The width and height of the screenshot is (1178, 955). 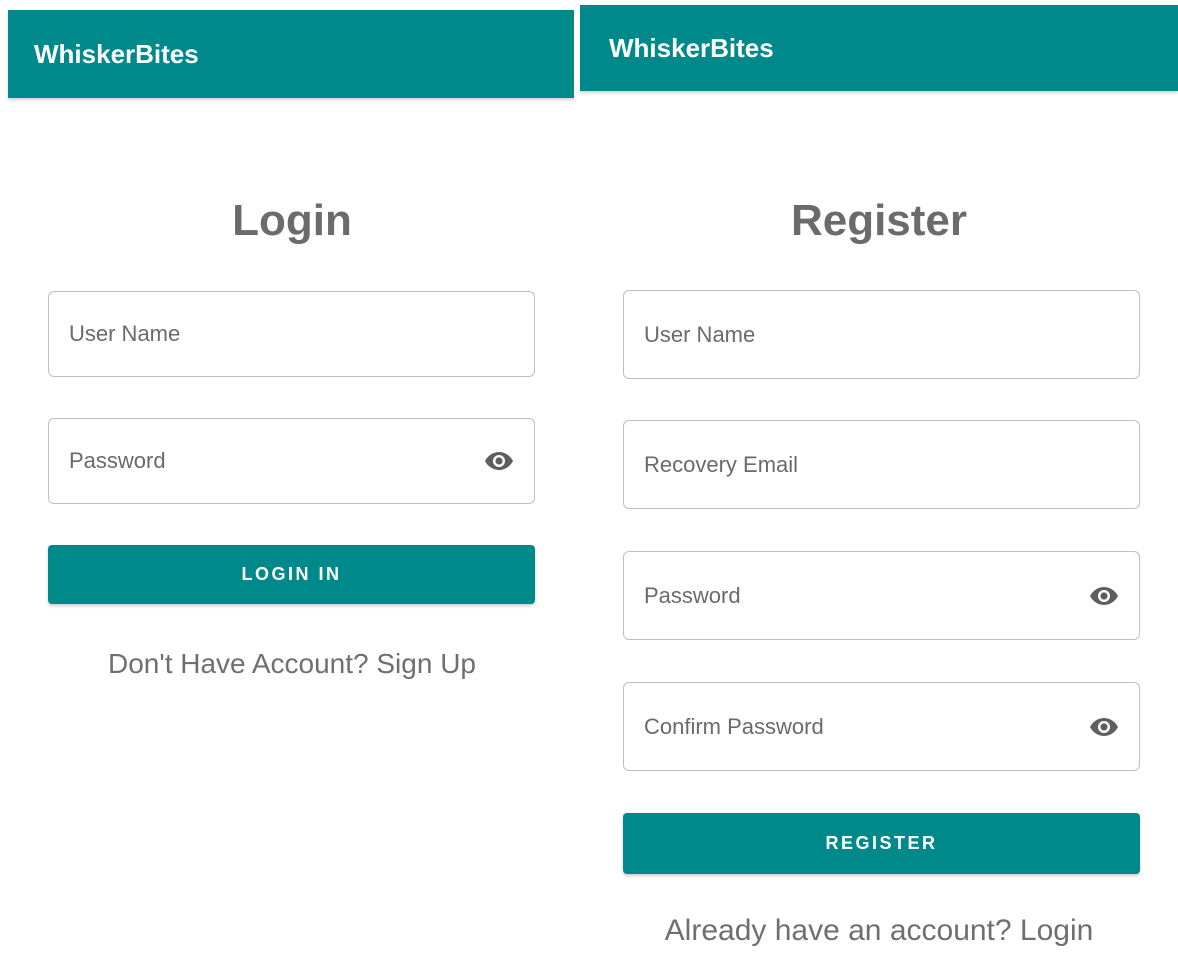 What do you see at coordinates (287, 664) in the screenshot?
I see `sign-up-link: Don't Have Account? Sign Up` at bounding box center [287, 664].